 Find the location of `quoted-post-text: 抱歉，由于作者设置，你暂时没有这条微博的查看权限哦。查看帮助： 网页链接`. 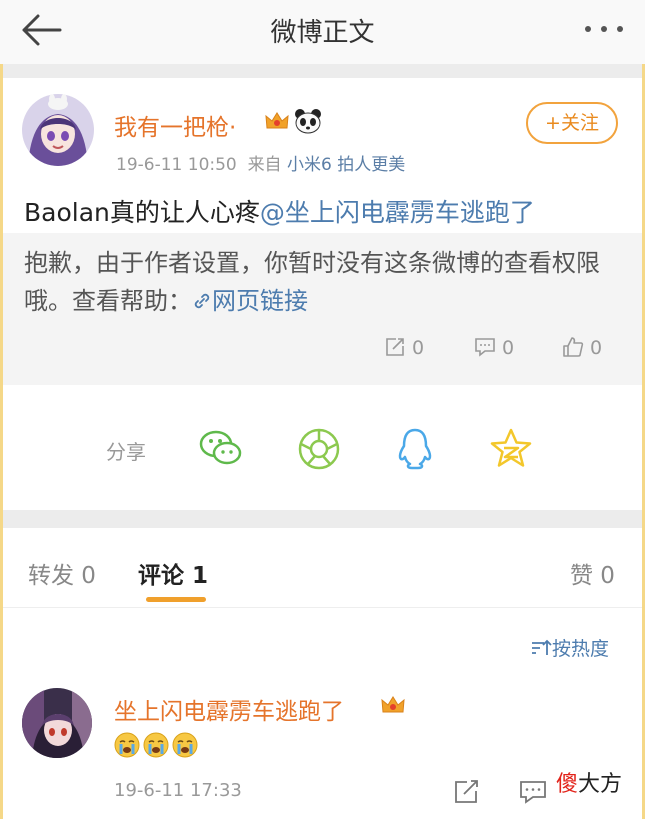

quoted-post-text: 抱歉，由于作者设置，你暂时没有这条微博的查看权限哦。查看帮助： 网页链接 is located at coordinates (324, 282).